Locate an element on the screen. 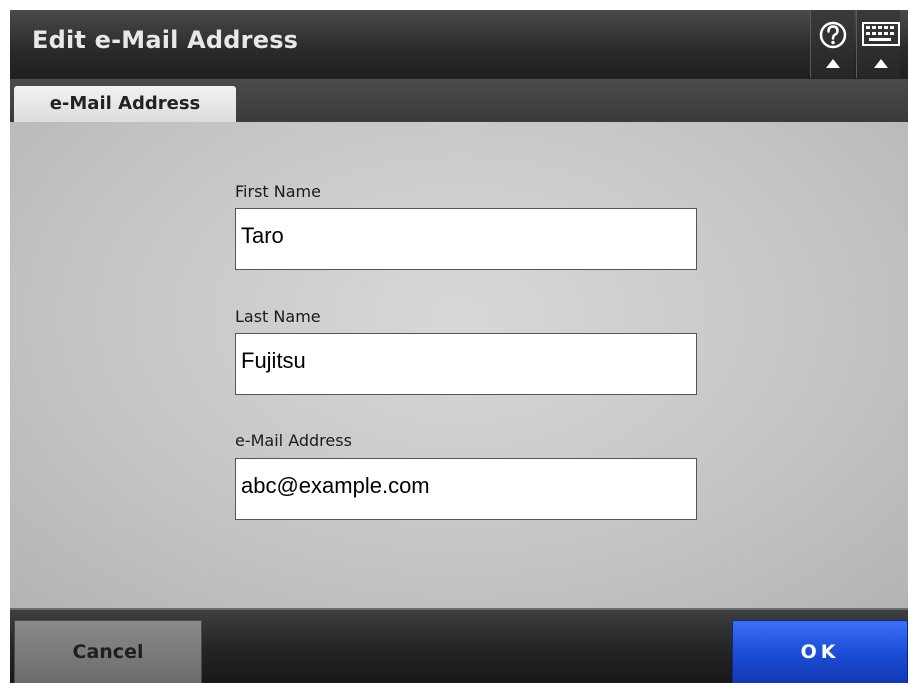 The height and width of the screenshot is (683, 908). ok-button: OK is located at coordinates (820, 651).